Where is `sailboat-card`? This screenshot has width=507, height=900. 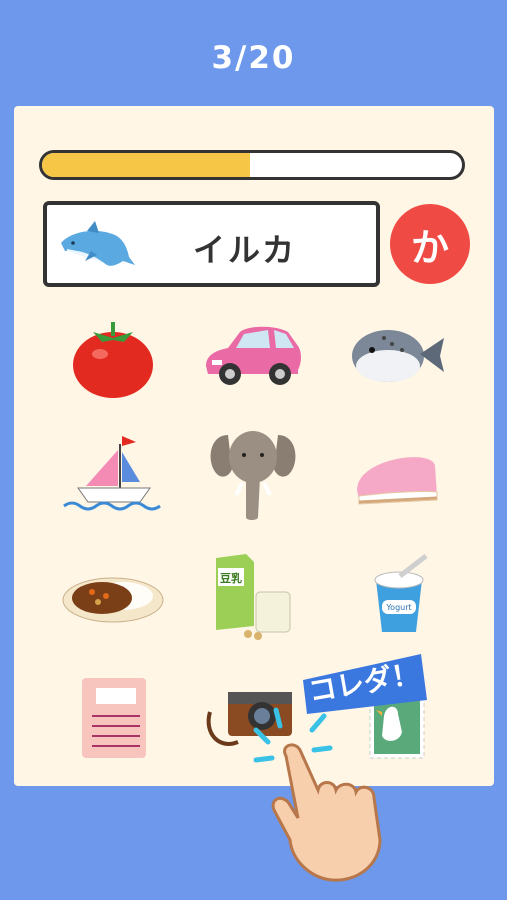 sailboat-card is located at coordinates (113, 480).